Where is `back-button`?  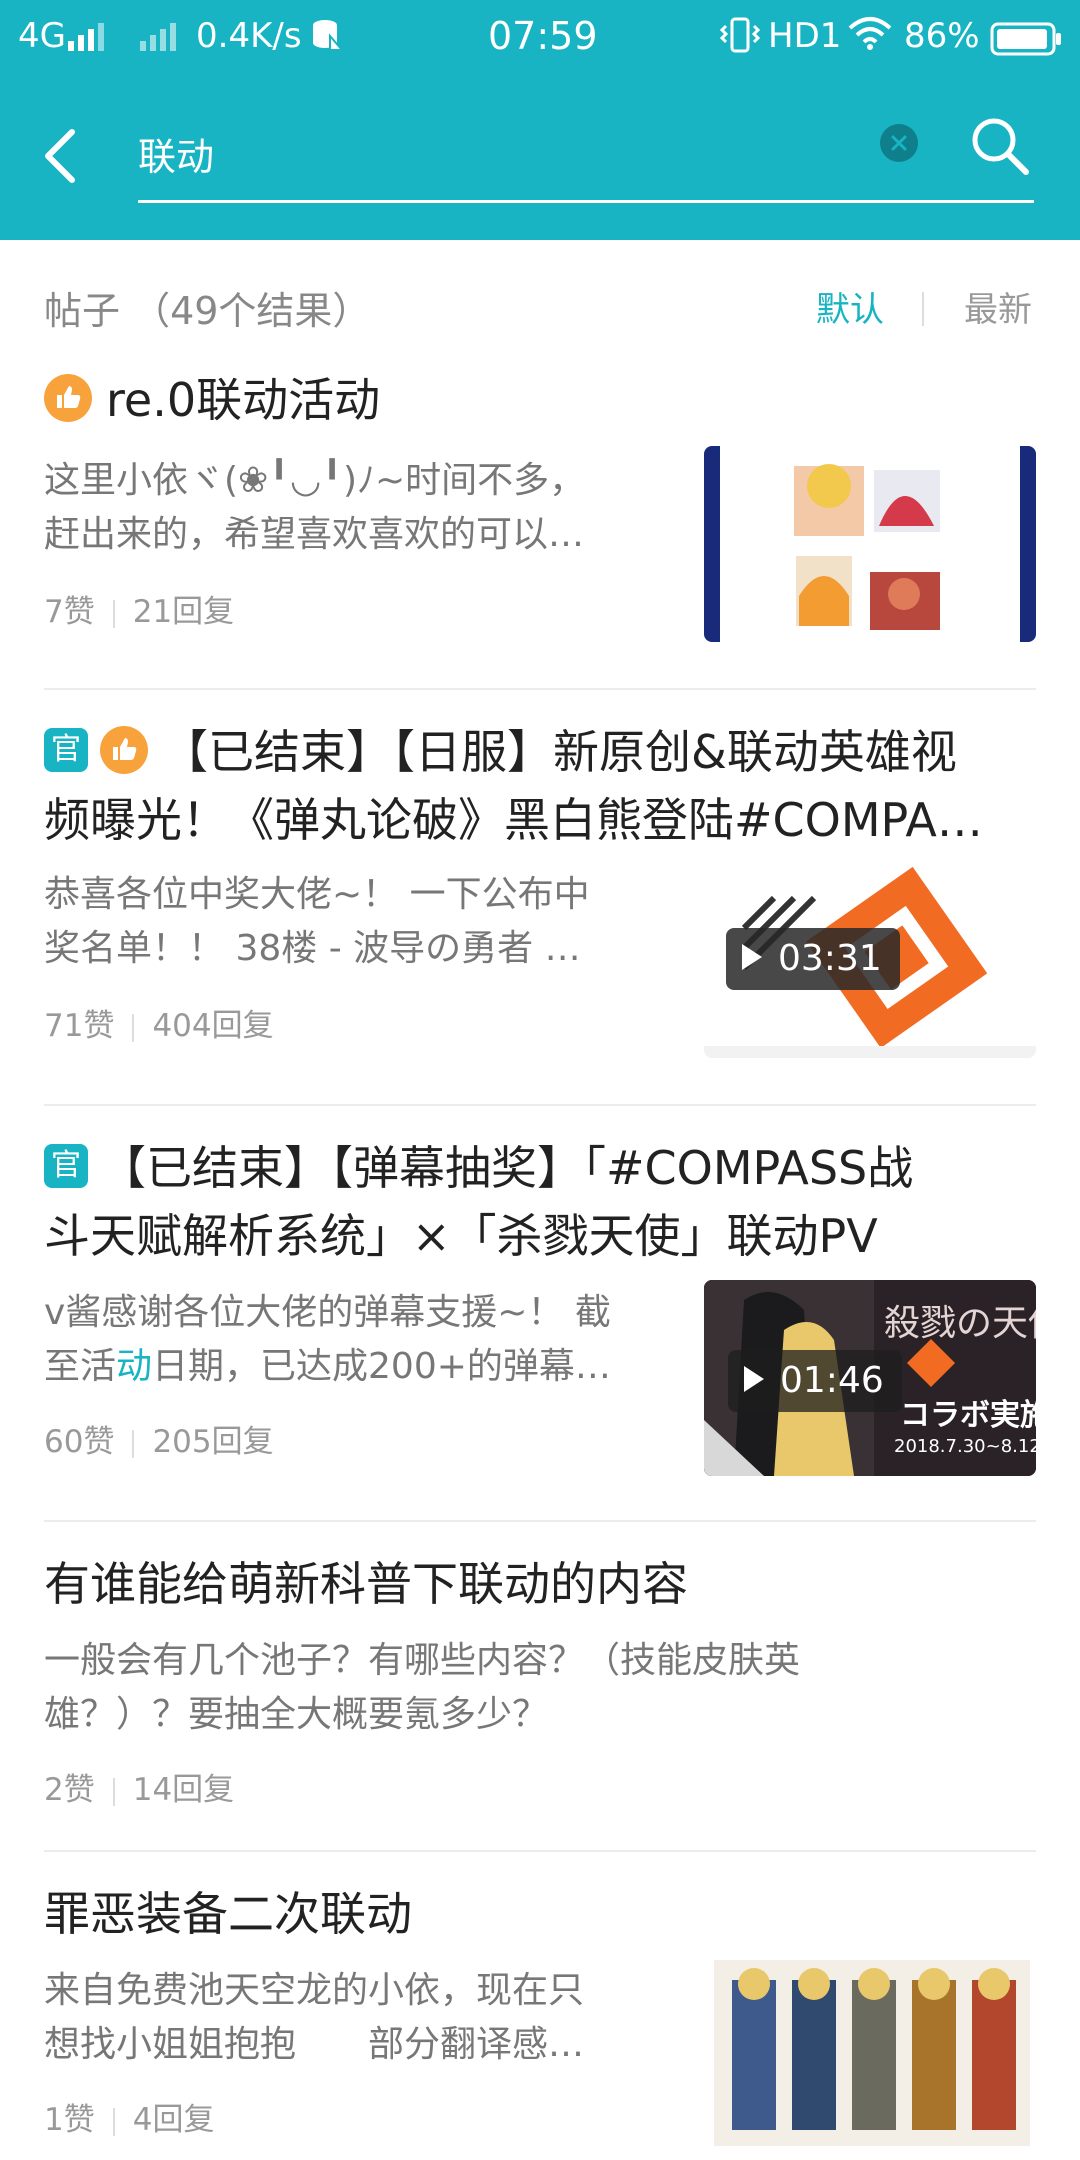
back-button is located at coordinates (70, 161).